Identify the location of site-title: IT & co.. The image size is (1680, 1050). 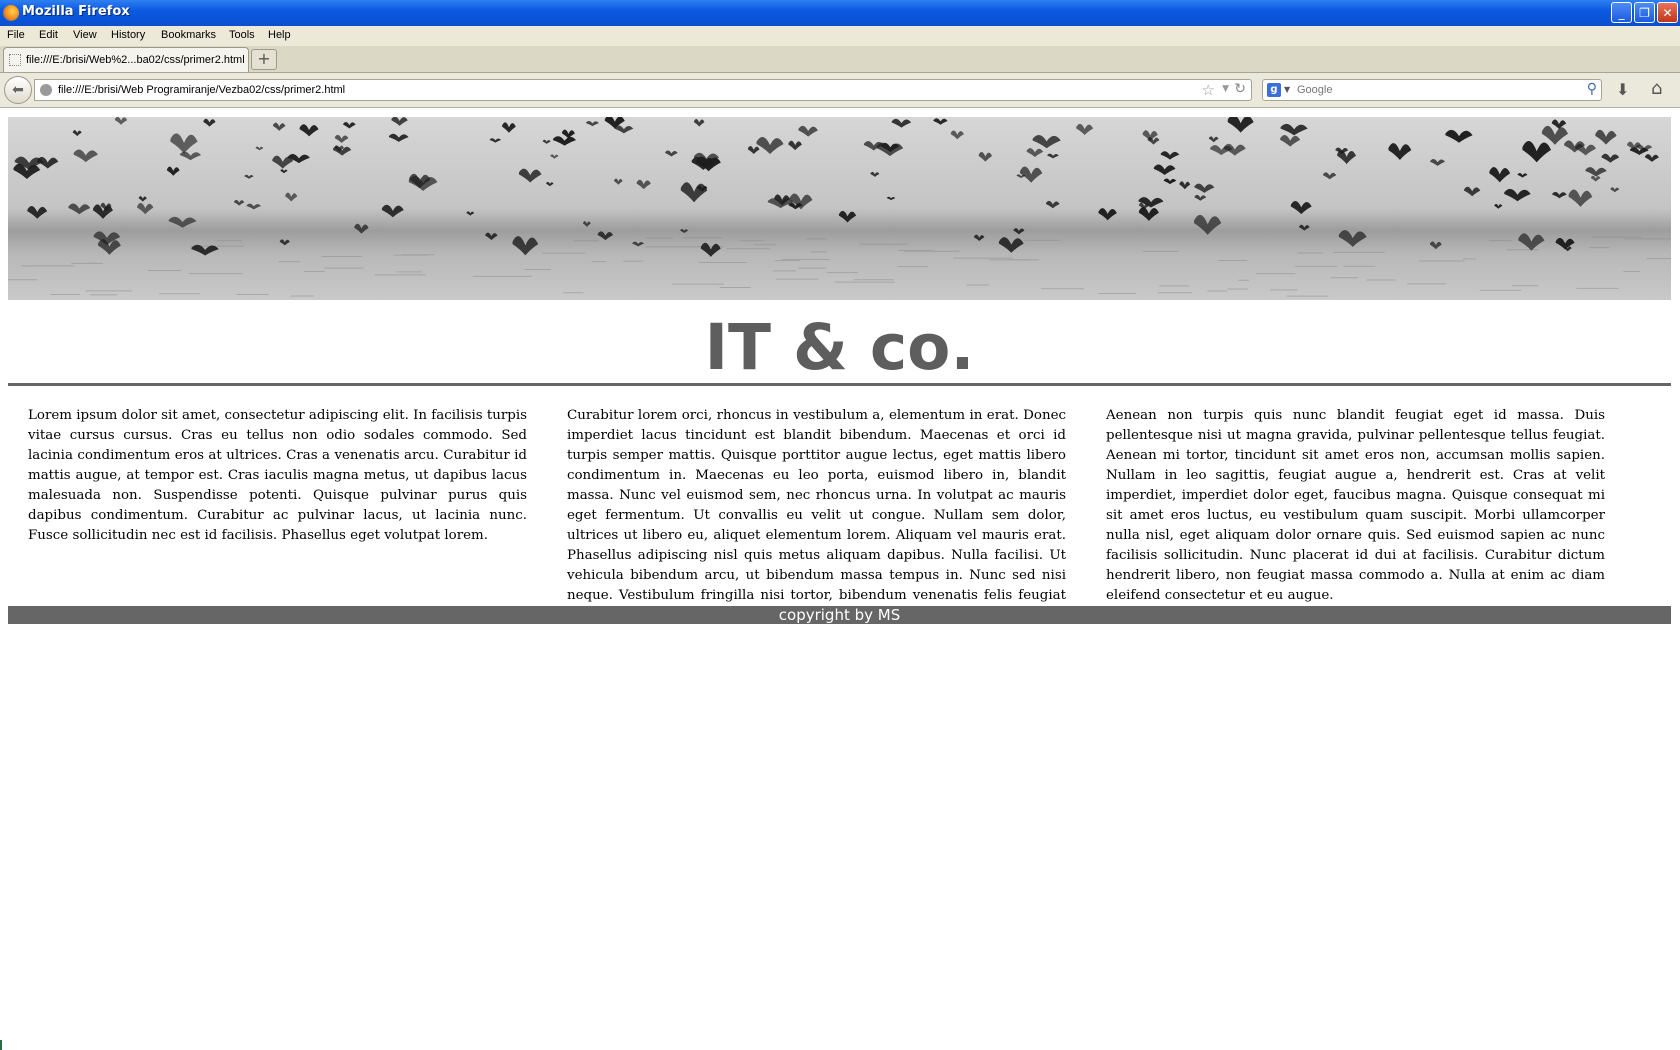
(839, 347).